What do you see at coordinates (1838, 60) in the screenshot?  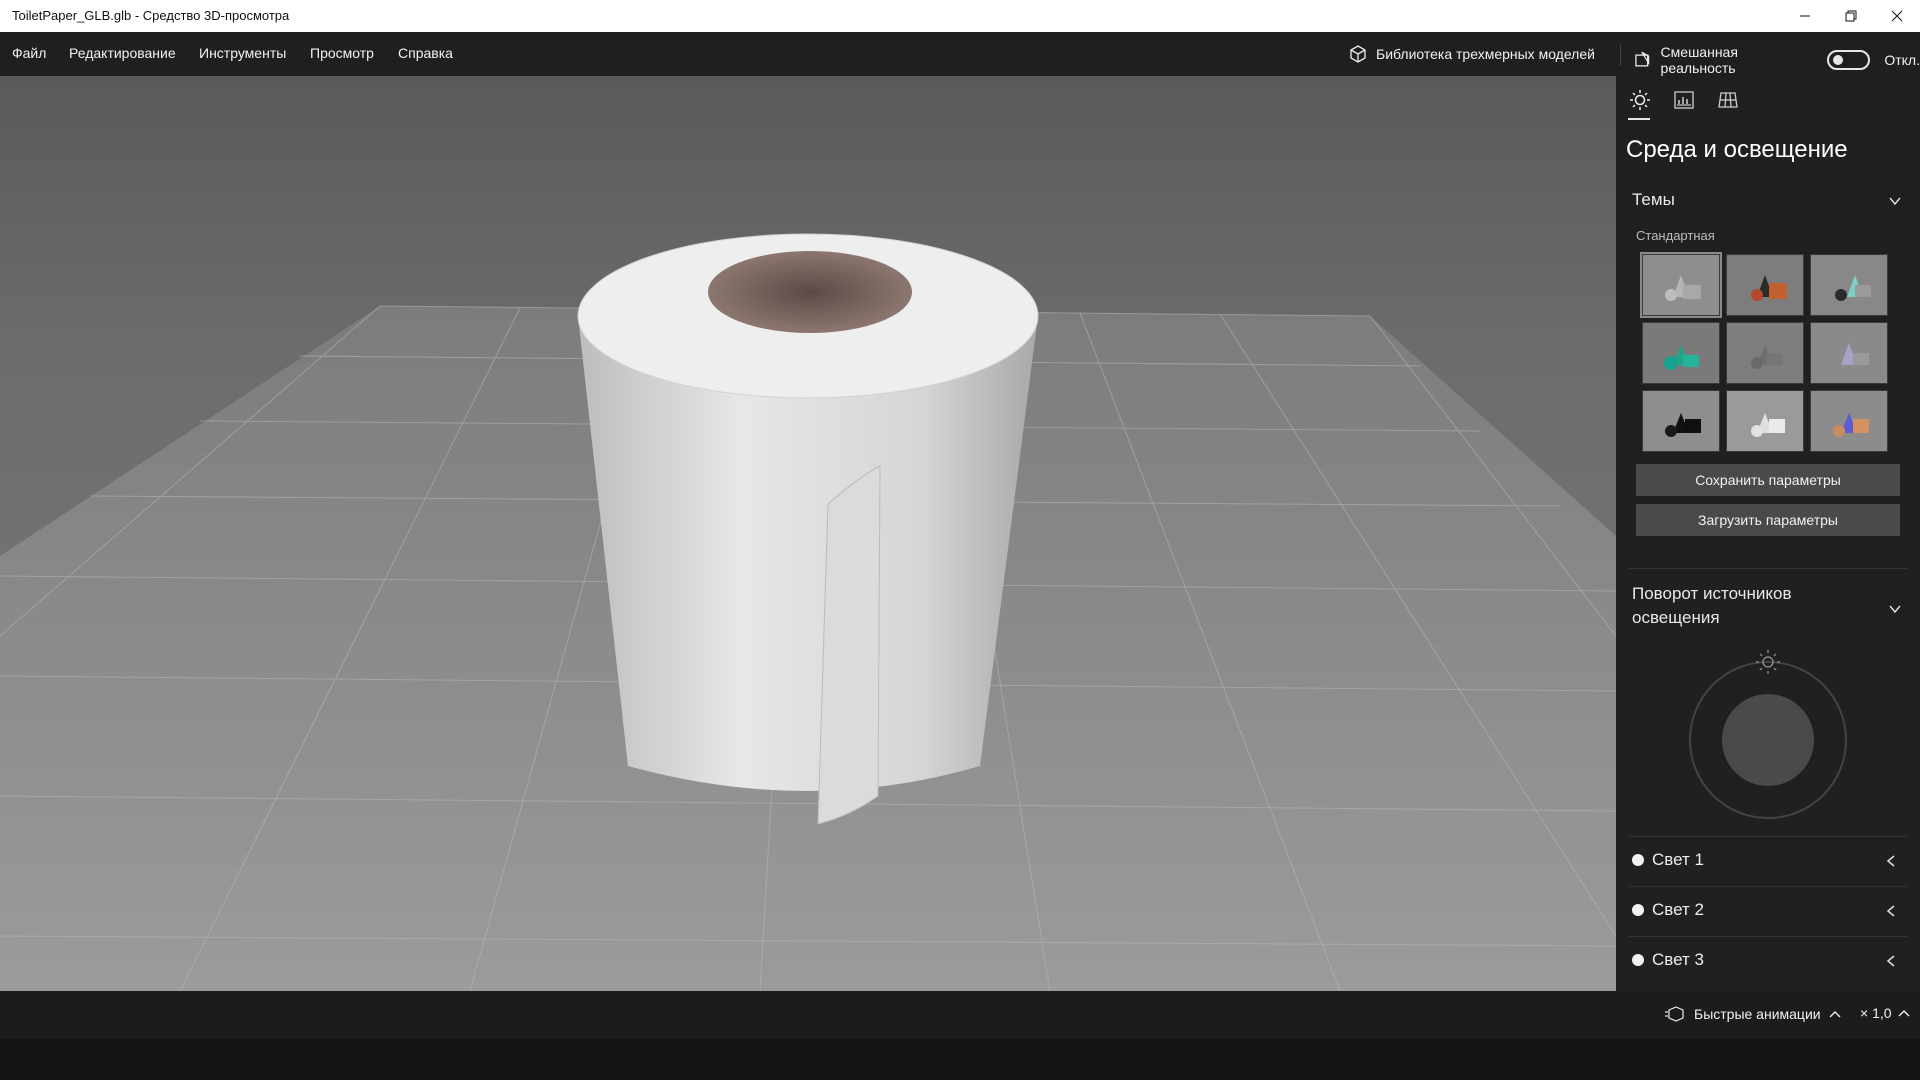 I see `toggle-knob` at bounding box center [1838, 60].